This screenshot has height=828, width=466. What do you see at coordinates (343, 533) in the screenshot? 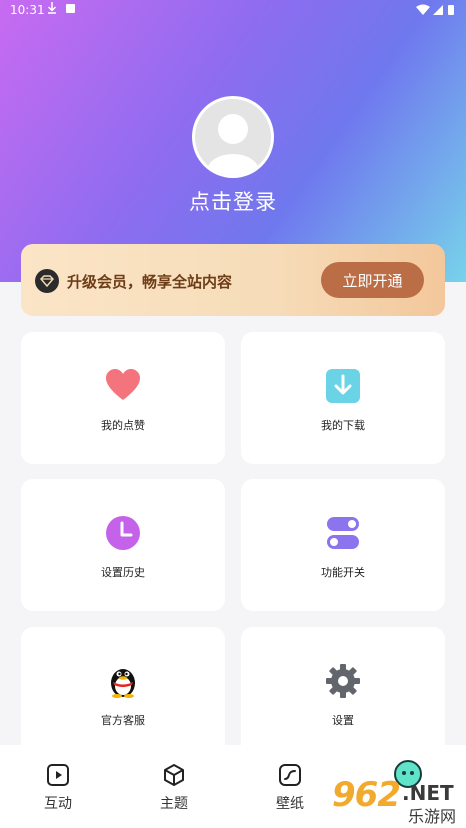
I see `toggle-icon` at bounding box center [343, 533].